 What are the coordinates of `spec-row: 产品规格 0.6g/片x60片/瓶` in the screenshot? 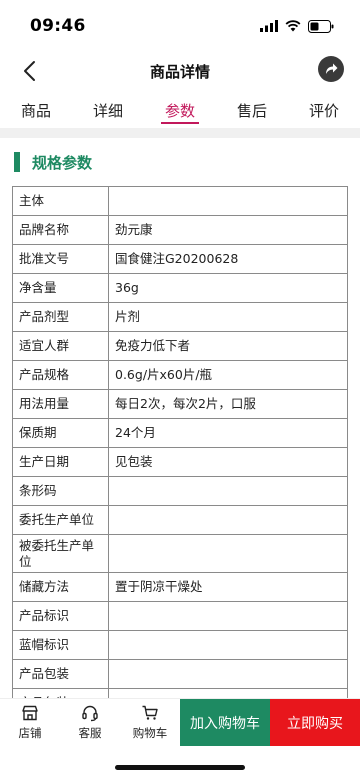 It's located at (180, 375).